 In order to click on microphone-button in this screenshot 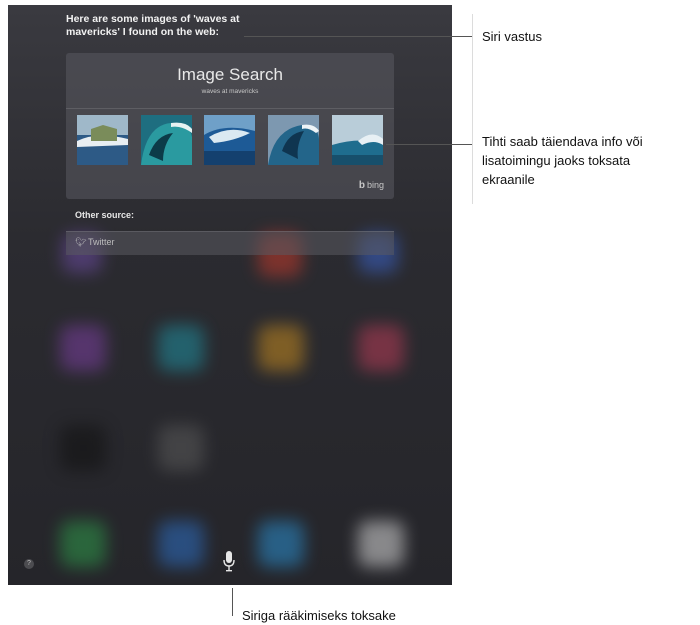, I will do `click(229, 561)`.